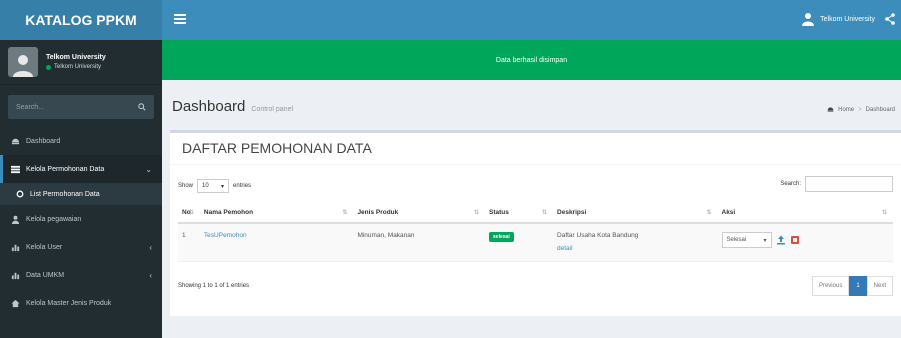 The image size is (901, 338). I want to click on status-select: Selesai ▾, so click(746, 240).